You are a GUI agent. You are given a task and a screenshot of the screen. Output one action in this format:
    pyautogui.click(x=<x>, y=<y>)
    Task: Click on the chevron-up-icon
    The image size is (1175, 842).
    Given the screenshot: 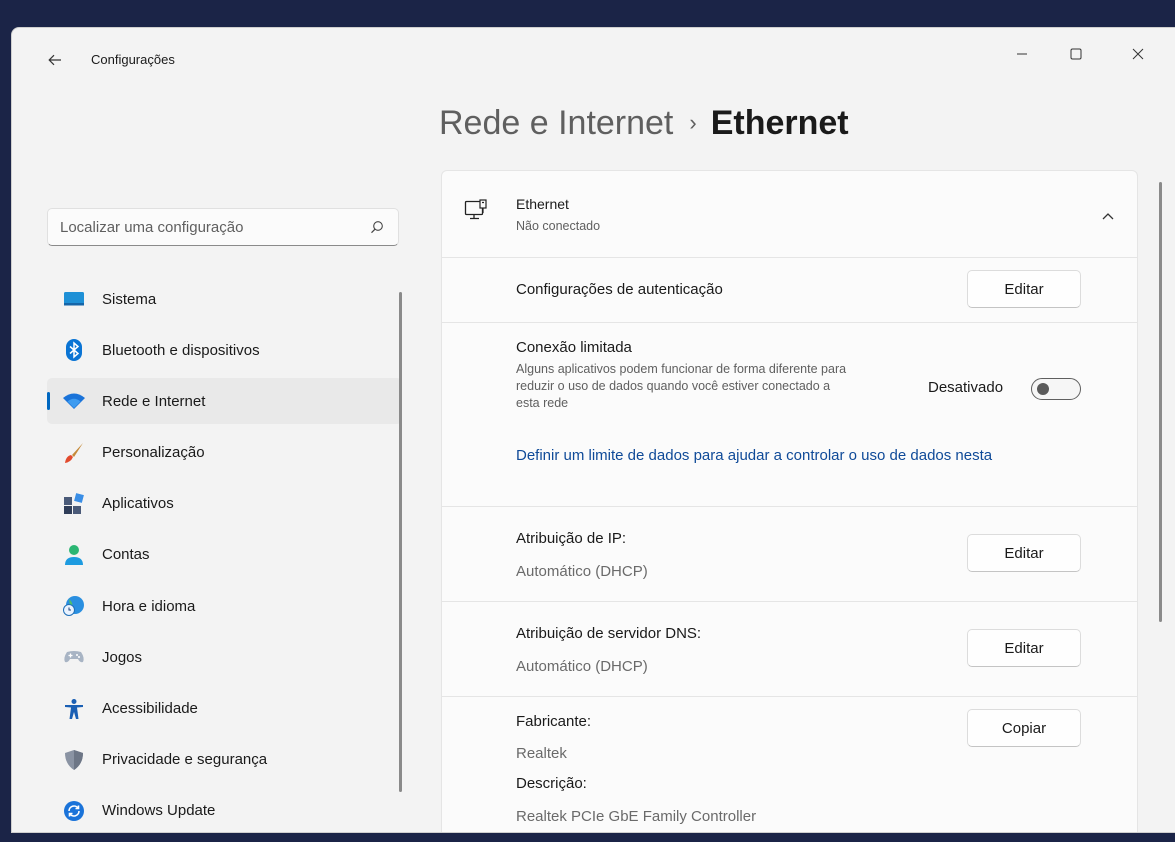 What is the action you would take?
    pyautogui.click(x=1108, y=216)
    